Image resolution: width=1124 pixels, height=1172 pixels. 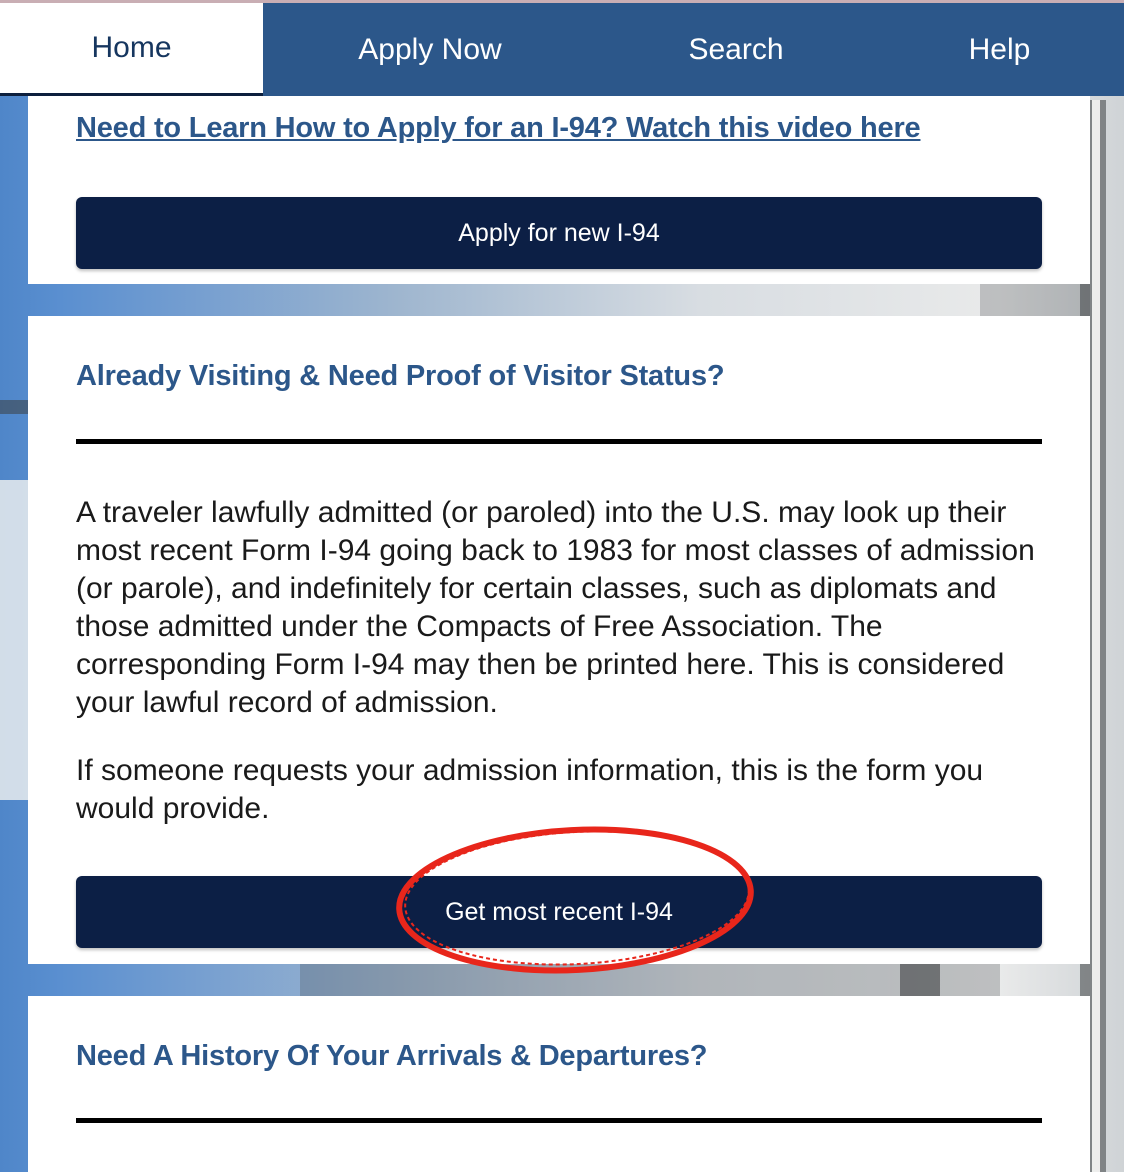 What do you see at coordinates (559, 233) in the screenshot?
I see `apply-new-i94-button: Apply for new I-94` at bounding box center [559, 233].